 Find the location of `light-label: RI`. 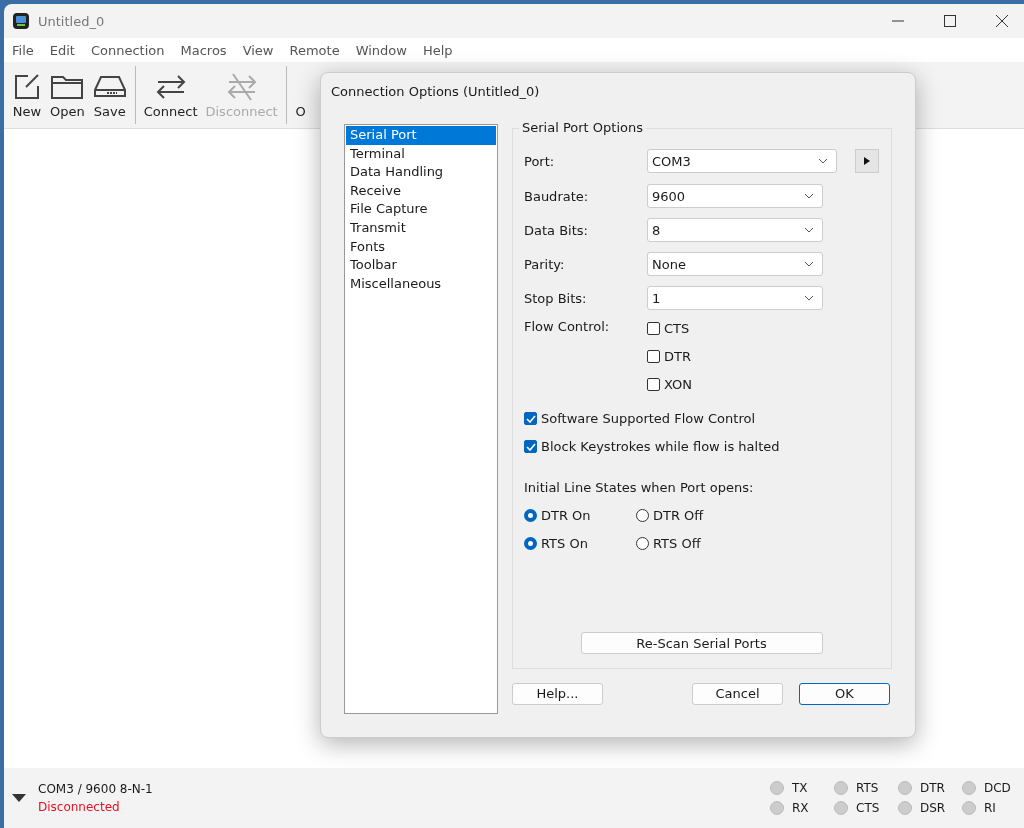

light-label: RI is located at coordinates (990, 808).